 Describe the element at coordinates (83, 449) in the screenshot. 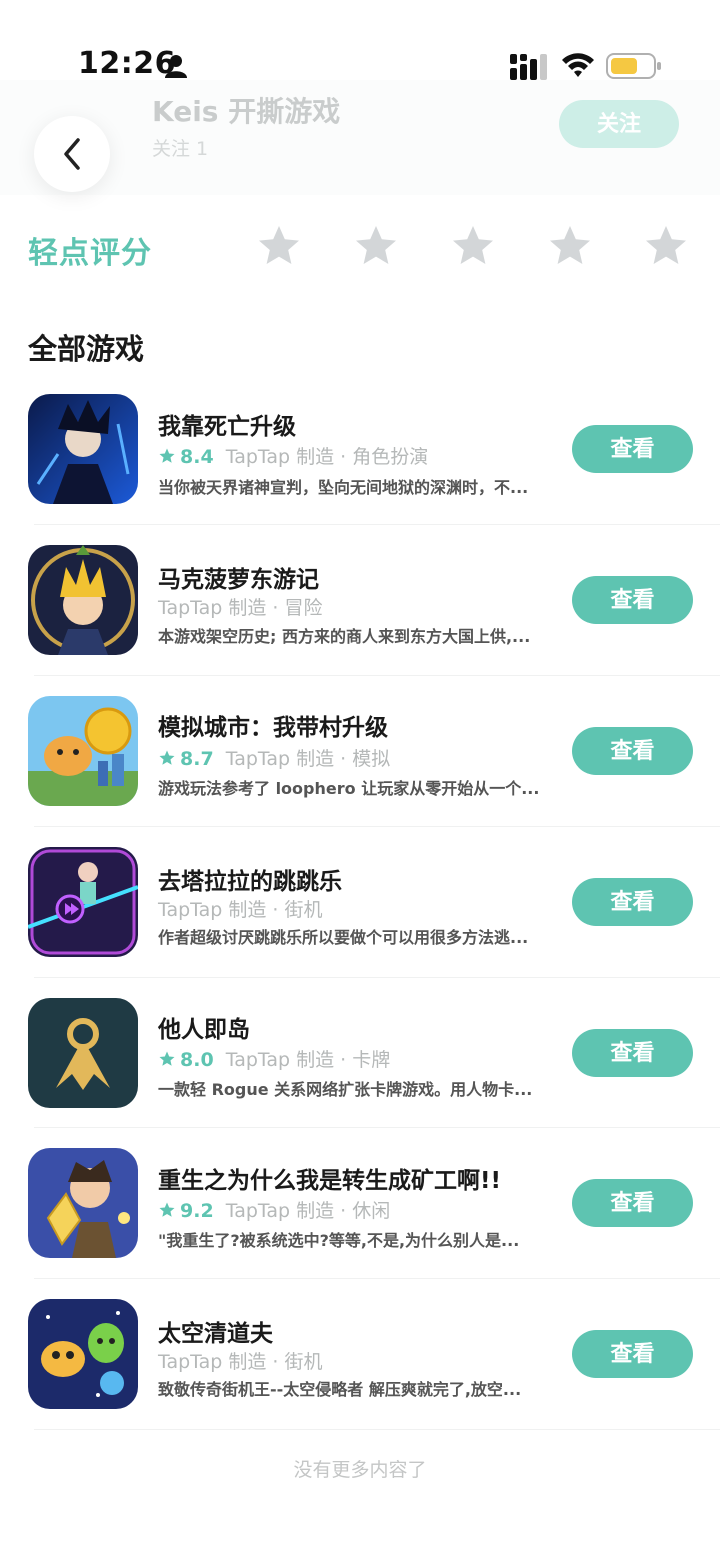

I see `game-icon-wo-kao-si-wang` at that location.